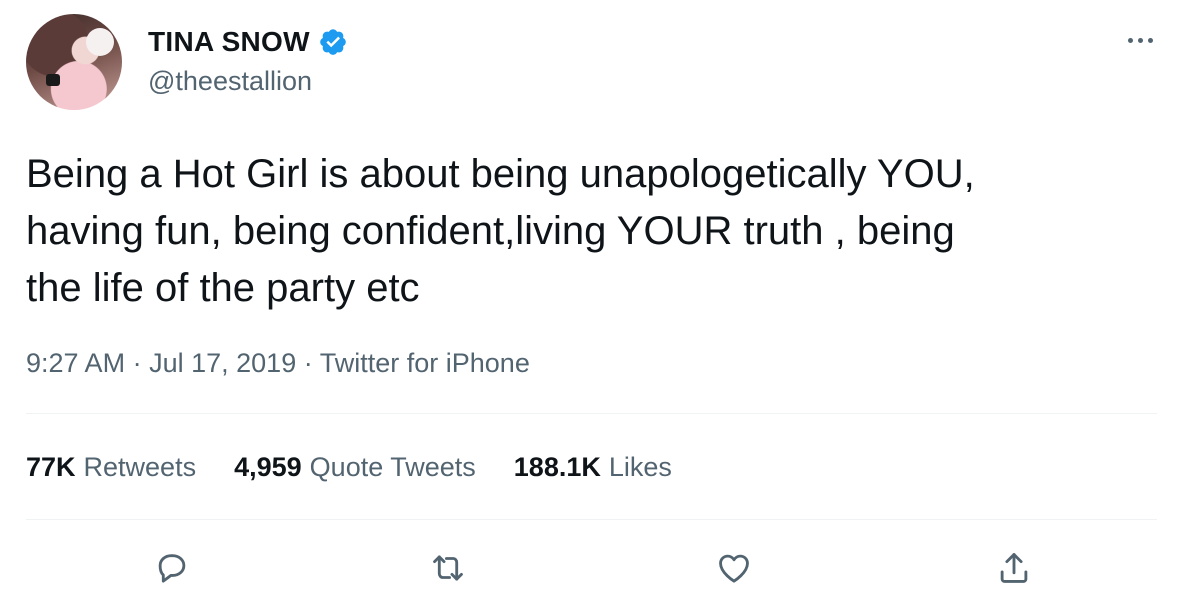 The image size is (1177, 612). I want to click on retweet-icon, so click(448, 568).